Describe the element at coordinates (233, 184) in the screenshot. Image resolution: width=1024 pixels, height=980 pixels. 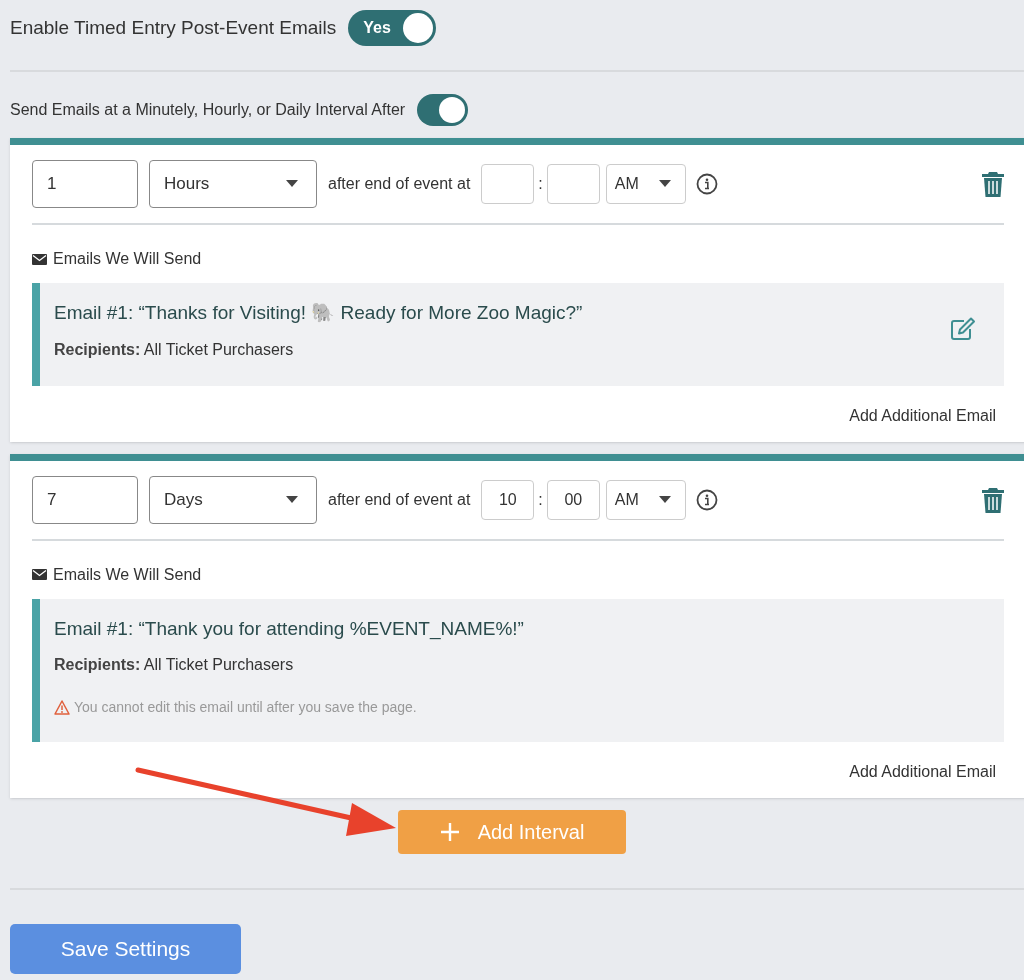
I see `unit-select: Hours` at that location.